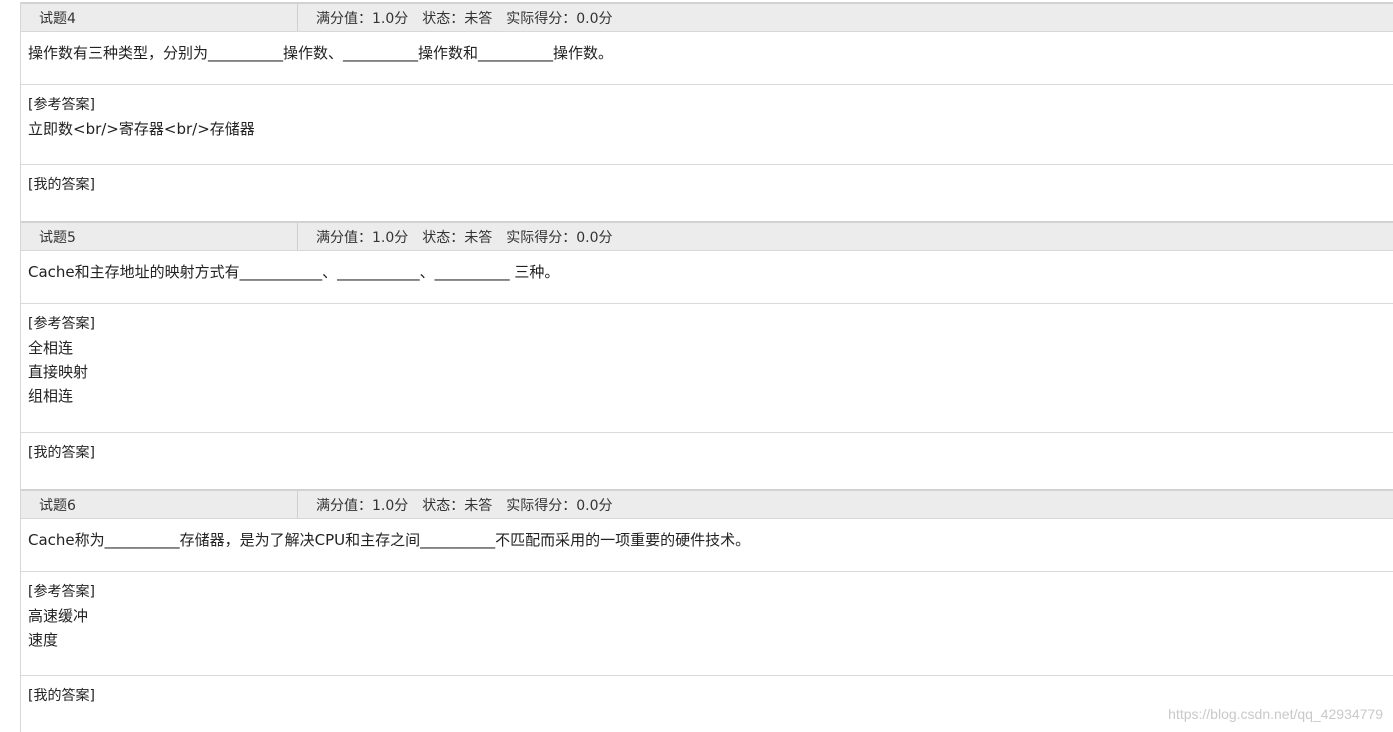  Describe the element at coordinates (51, 396) in the screenshot. I see `answer-line: 组相连` at that location.